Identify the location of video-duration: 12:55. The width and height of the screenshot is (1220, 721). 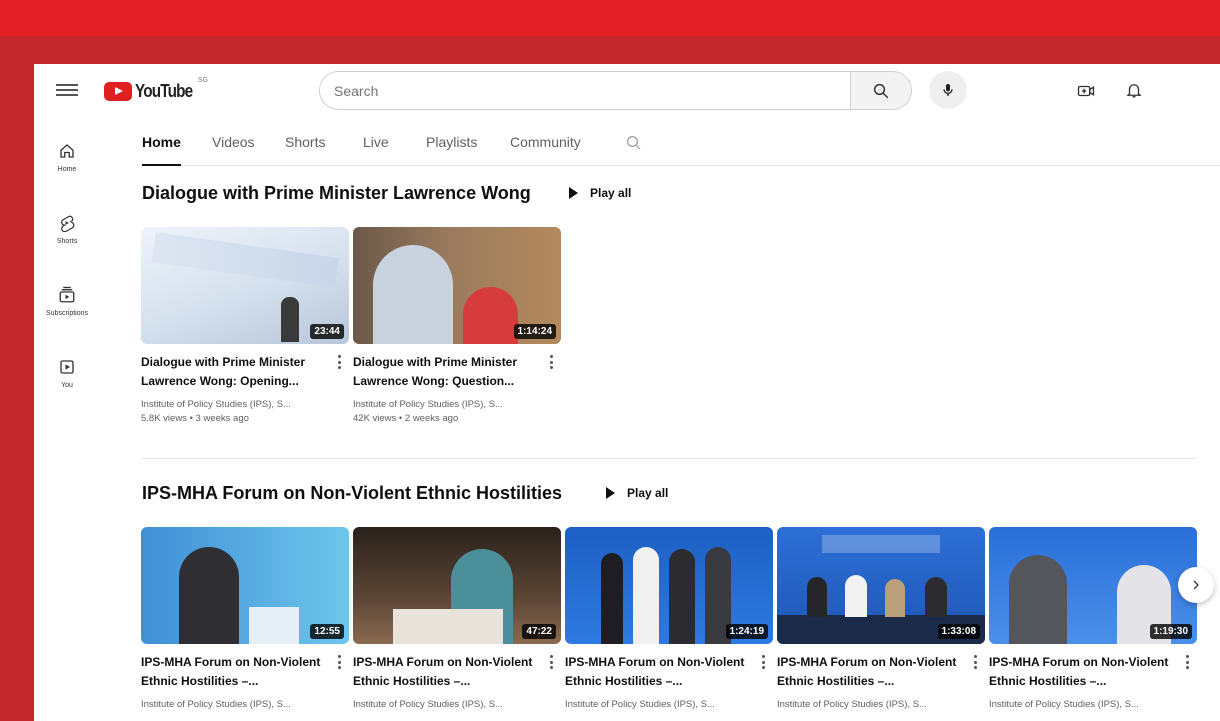
(327, 631).